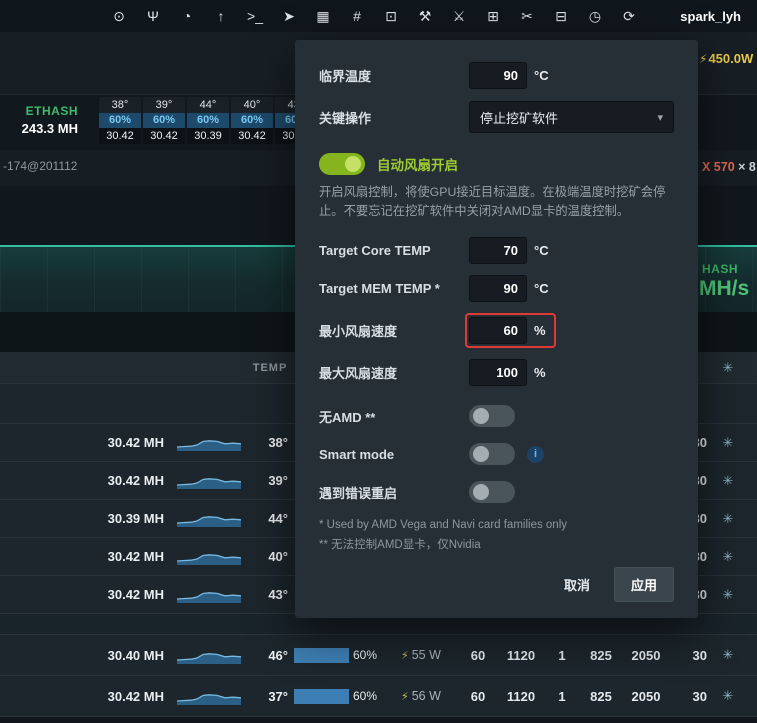  I want to click on badge-temp: 40°, so click(252, 105).